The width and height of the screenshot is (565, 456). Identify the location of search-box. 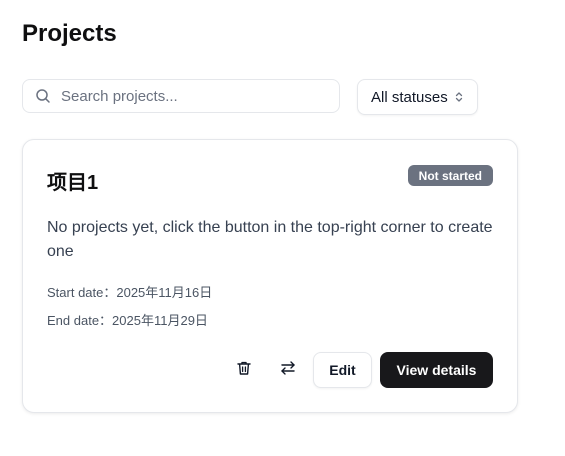
(181, 96).